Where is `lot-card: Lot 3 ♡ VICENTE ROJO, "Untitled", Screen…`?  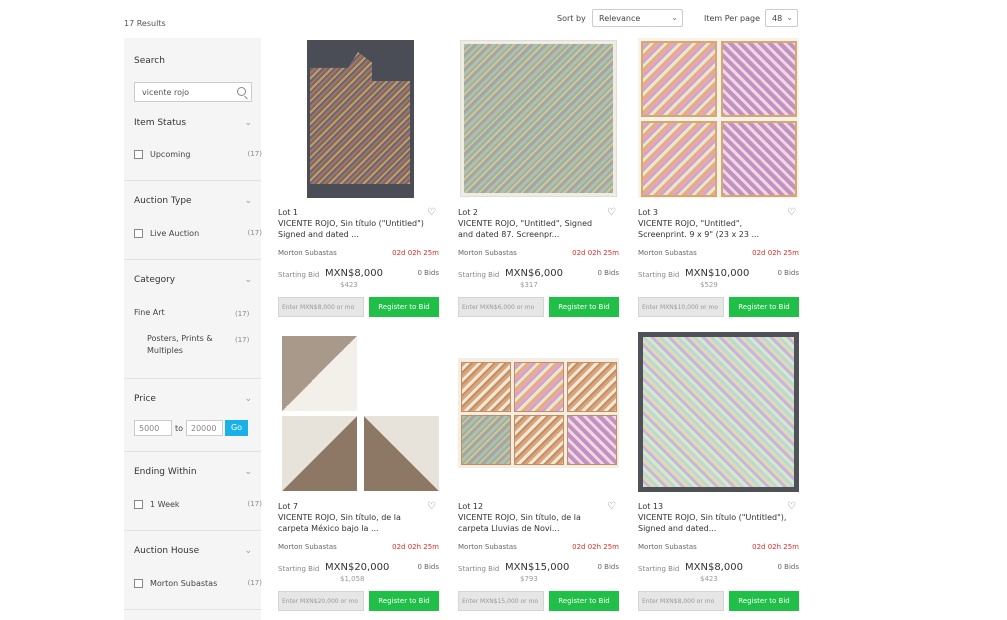
lot-card: Lot 3 ♡ VICENTE ROJO, "Untitled", Screen… is located at coordinates (718, 183).